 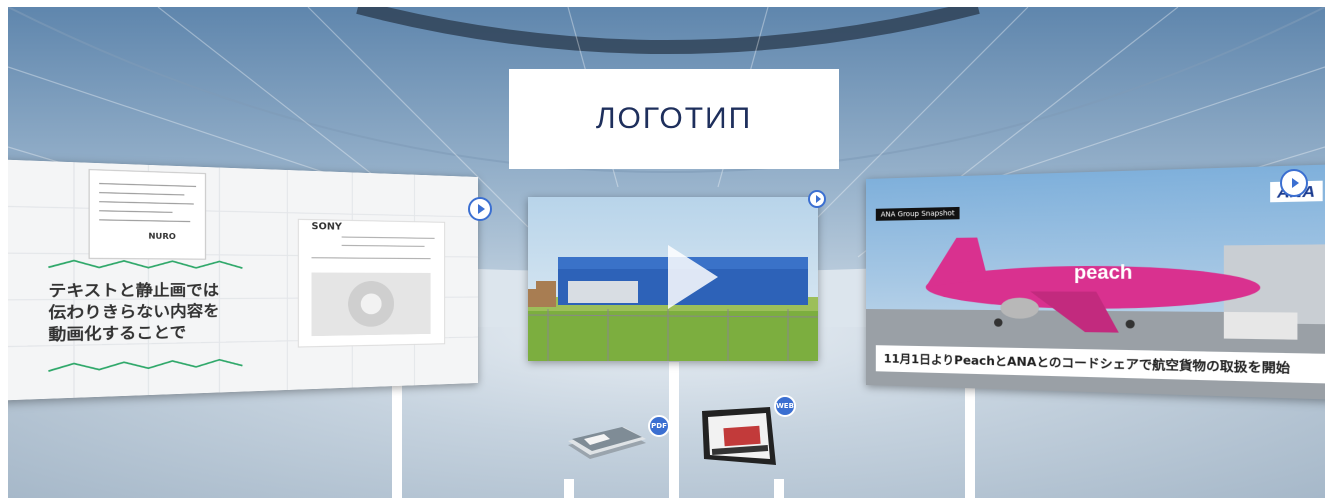 I want to click on brochure-stack-icon, so click(x=607, y=443).